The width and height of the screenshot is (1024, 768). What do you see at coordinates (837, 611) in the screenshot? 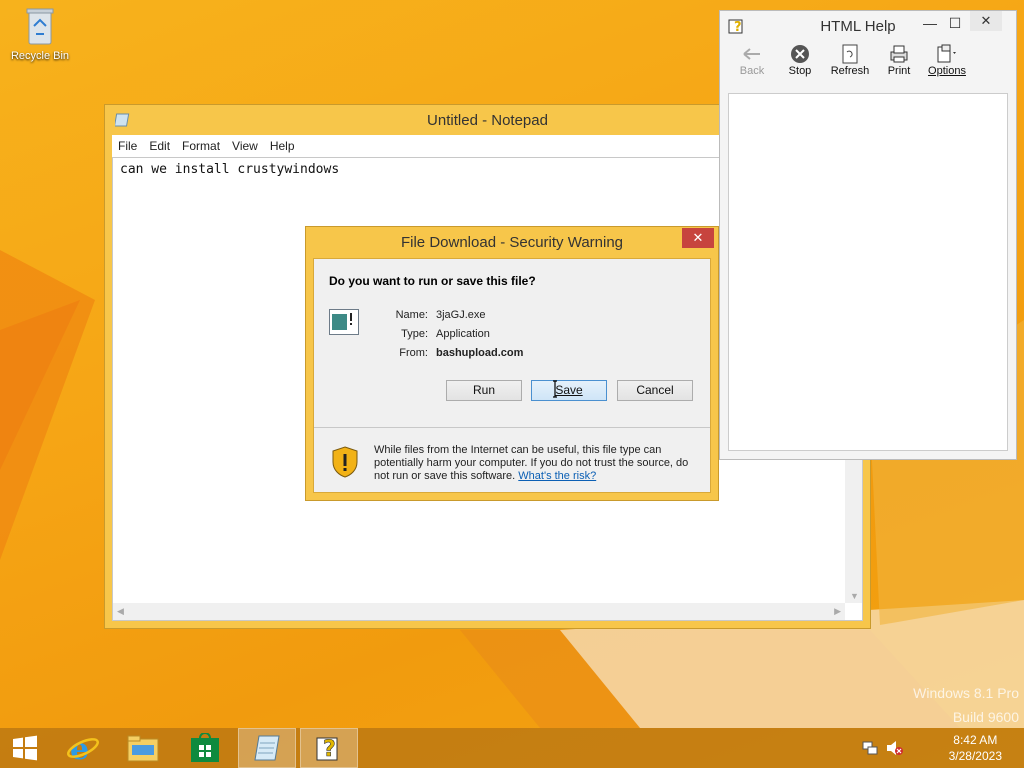
I see `scroll-right-icon: ▶` at bounding box center [837, 611].